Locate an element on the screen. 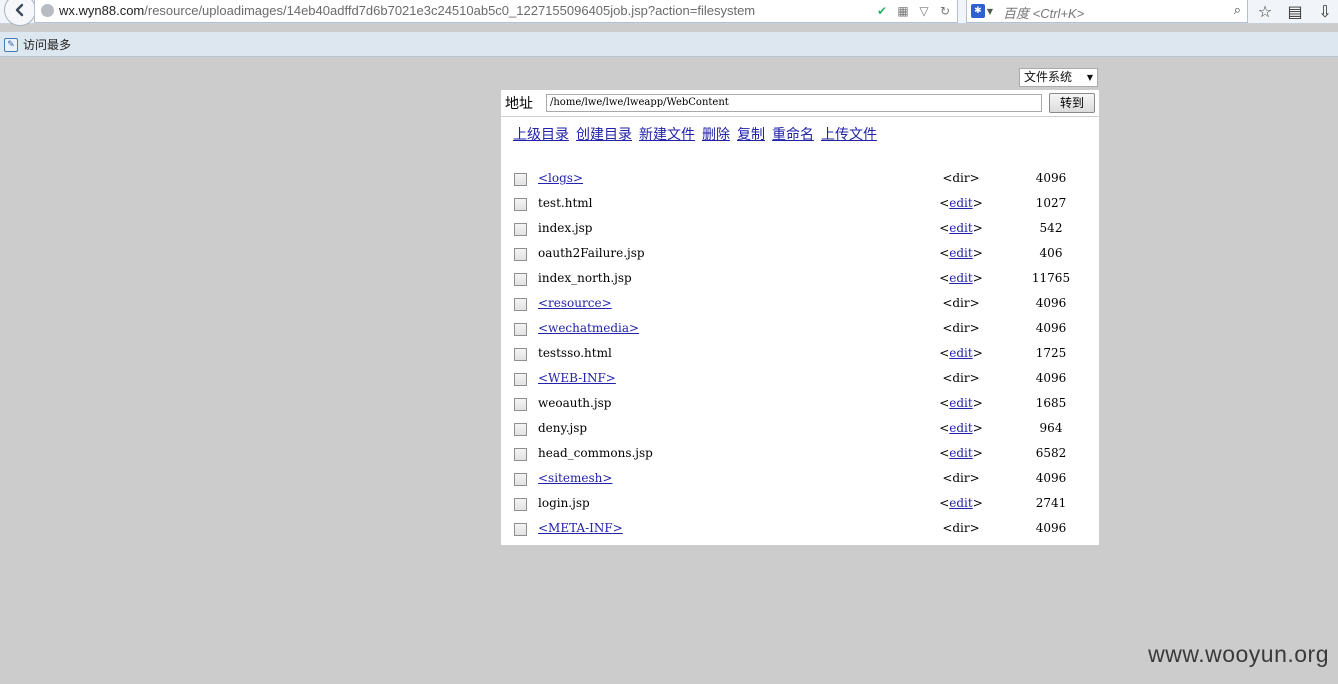 The height and width of the screenshot is (684, 1338). dir-link: <resource> is located at coordinates (575, 303).